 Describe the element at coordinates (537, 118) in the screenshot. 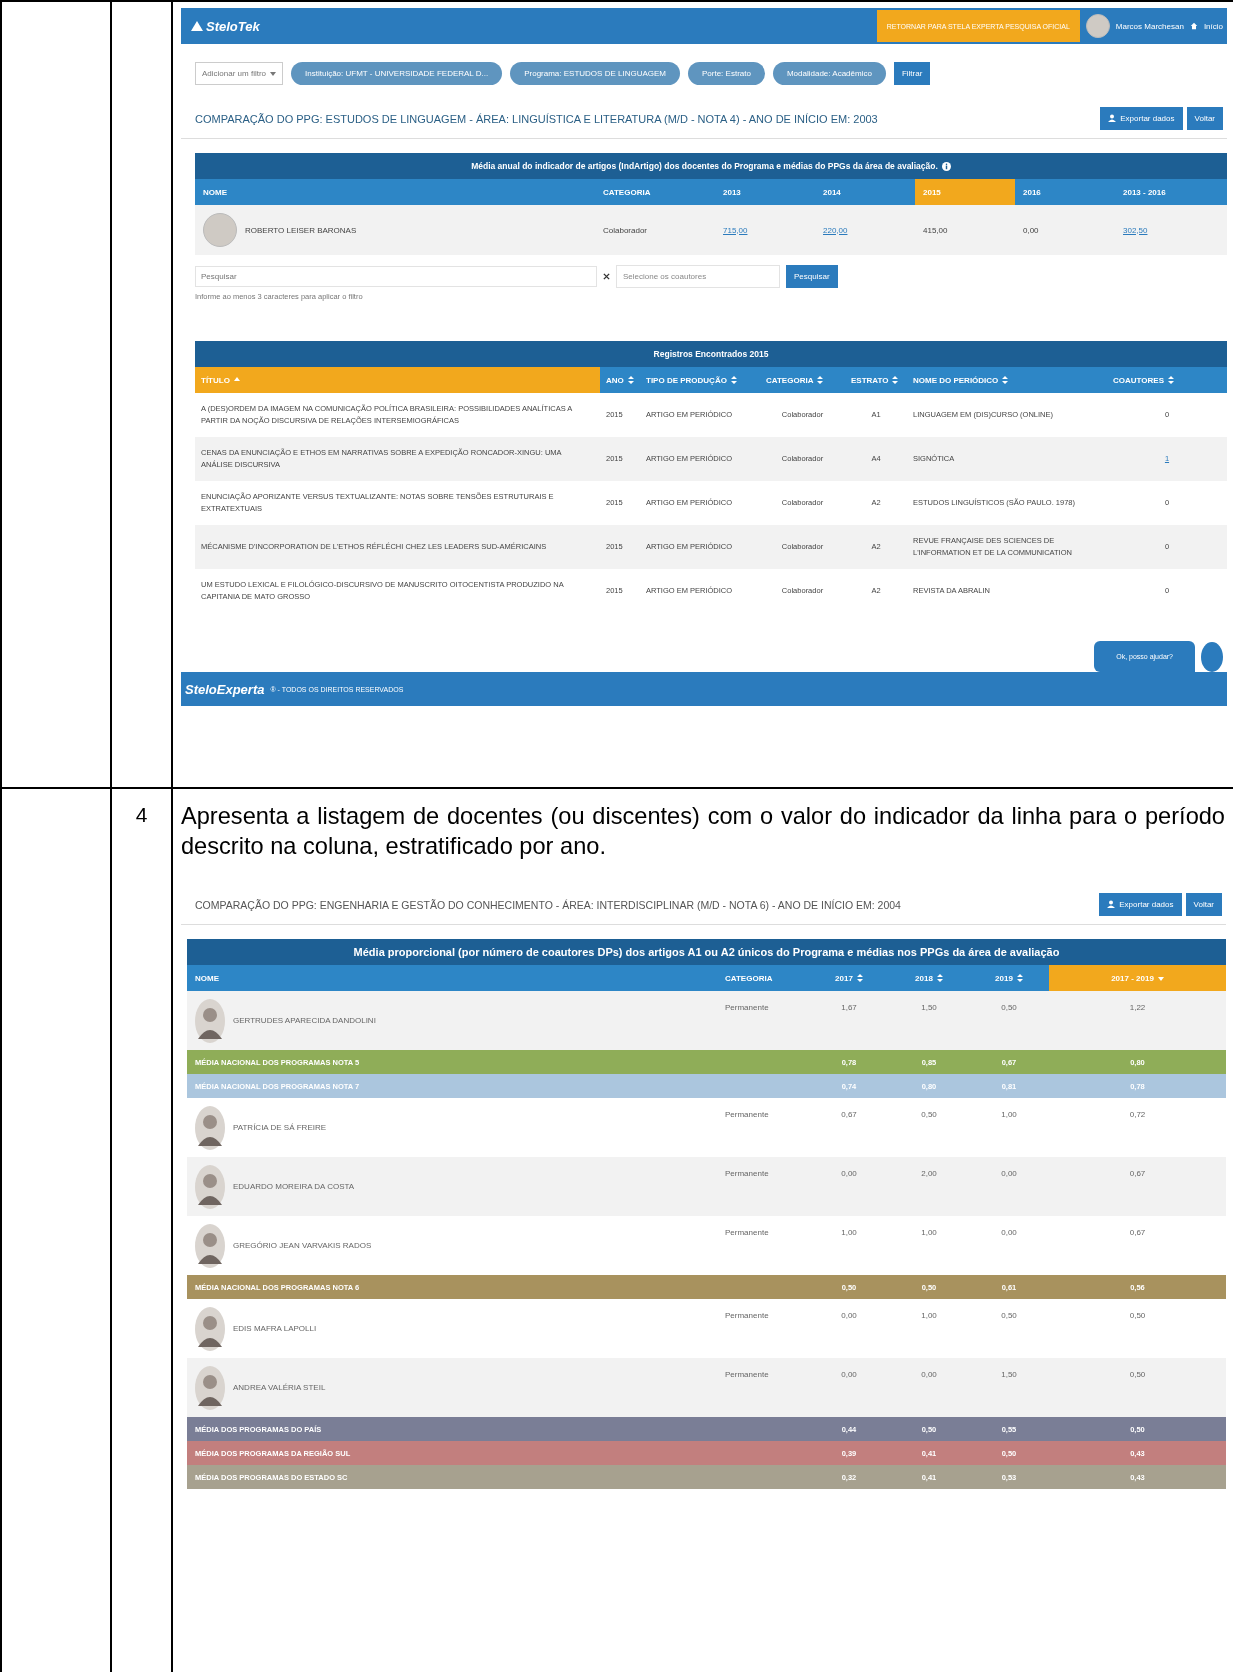

I see `page-title: COMPARAÇÃO DO PPG: ESTUDOS DE LINGUAGEM - ÁREA: LINGUÍSTICA E LITERATURA (M/D - NOTA 4) - ANO DE INÍCIO EM: 2003` at that location.